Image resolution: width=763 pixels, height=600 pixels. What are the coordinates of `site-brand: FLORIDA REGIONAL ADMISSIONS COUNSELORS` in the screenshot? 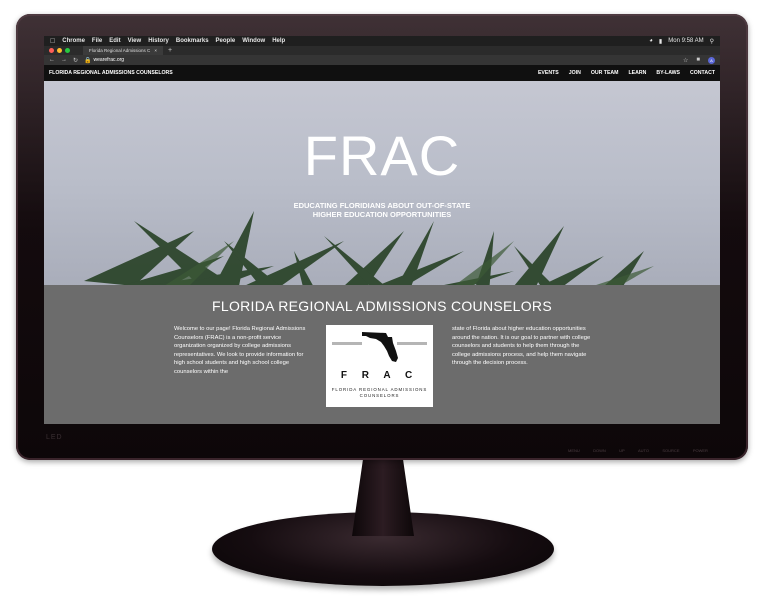 It's located at (111, 73).